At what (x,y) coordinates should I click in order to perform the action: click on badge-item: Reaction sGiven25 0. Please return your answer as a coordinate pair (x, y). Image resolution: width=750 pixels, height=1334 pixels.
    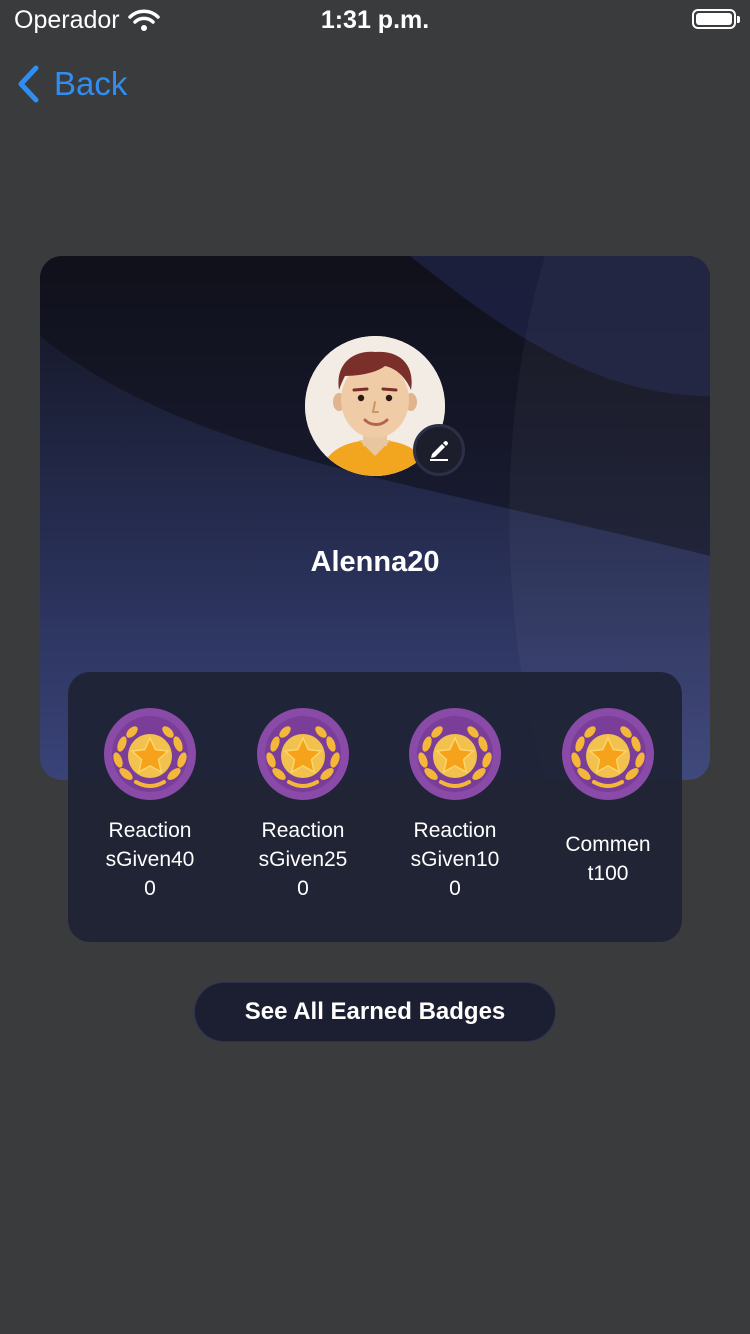
    Looking at the image, I should click on (303, 804).